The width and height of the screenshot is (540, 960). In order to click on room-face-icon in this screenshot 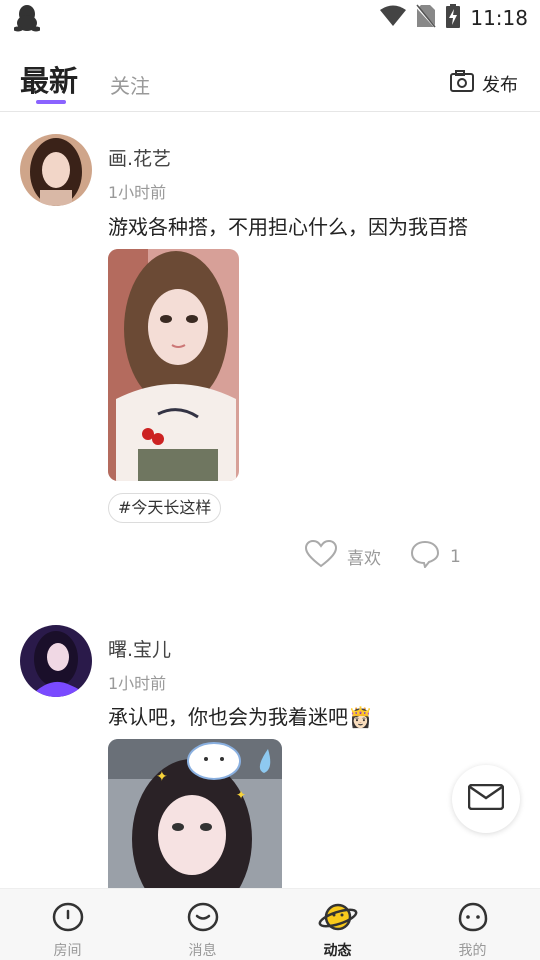, I will do `click(68, 919)`.